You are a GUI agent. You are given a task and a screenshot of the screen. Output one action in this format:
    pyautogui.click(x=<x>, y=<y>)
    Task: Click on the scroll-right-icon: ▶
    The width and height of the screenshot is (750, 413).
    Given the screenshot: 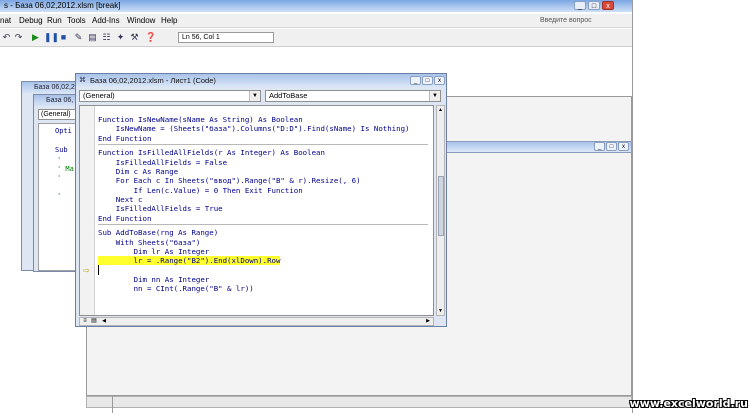 What is the action you would take?
    pyautogui.click(x=428, y=321)
    